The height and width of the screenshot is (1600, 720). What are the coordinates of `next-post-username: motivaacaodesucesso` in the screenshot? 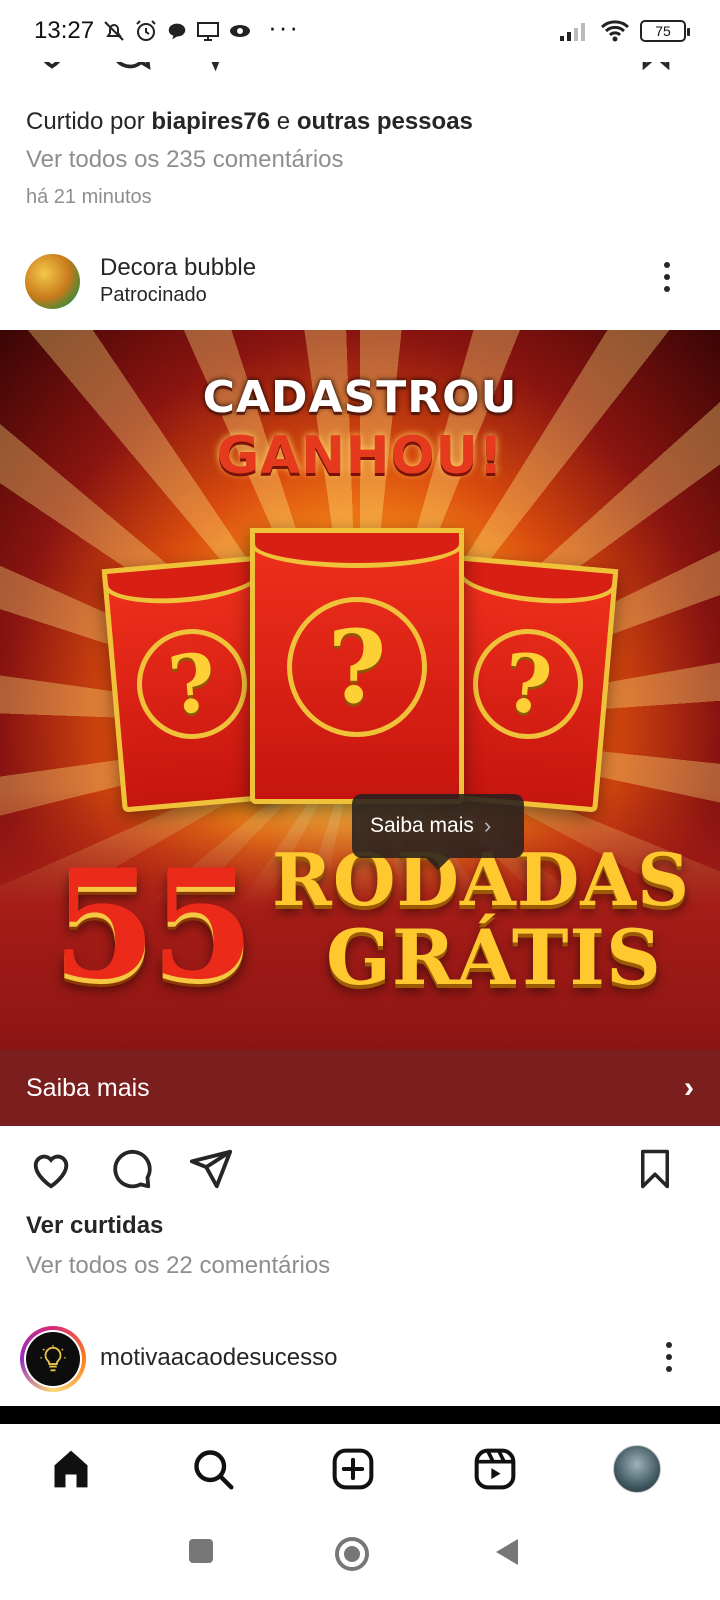 It's located at (218, 1358).